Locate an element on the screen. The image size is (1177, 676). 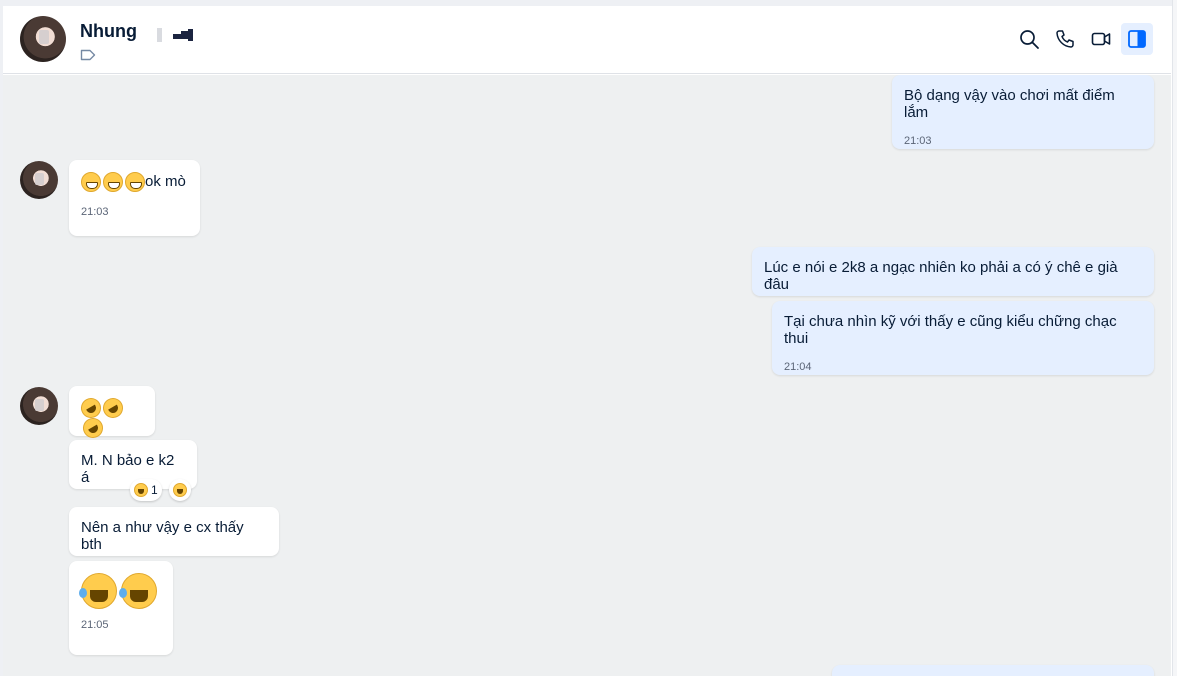
reaction-count-badge: 1 is located at coordinates (146, 490).